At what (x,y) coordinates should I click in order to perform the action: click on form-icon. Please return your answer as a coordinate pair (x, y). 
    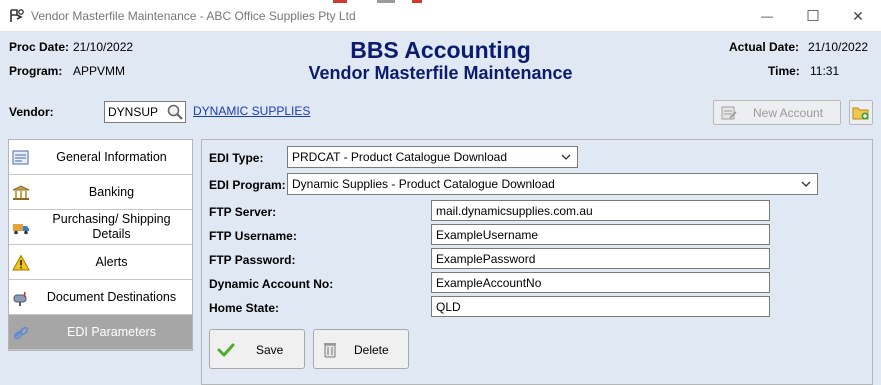
    Looking at the image, I should click on (20, 157).